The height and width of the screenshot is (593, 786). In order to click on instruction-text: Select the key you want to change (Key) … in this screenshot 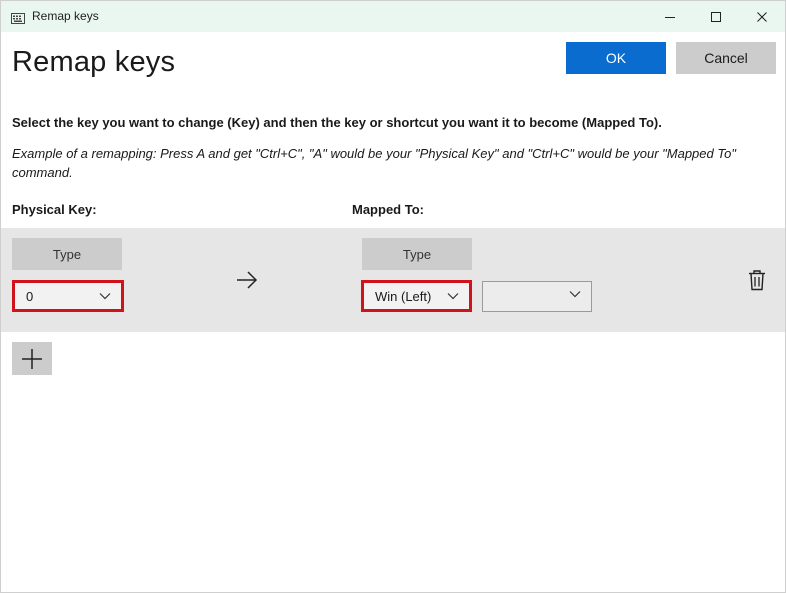, I will do `click(337, 122)`.